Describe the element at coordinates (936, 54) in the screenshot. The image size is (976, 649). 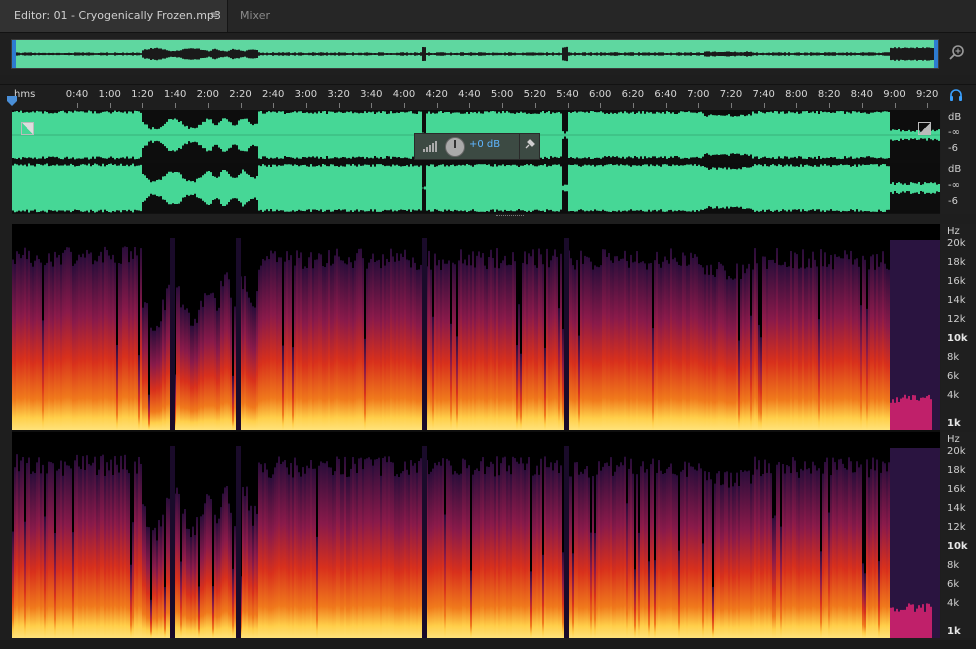
I see `overview-right-handle` at that location.